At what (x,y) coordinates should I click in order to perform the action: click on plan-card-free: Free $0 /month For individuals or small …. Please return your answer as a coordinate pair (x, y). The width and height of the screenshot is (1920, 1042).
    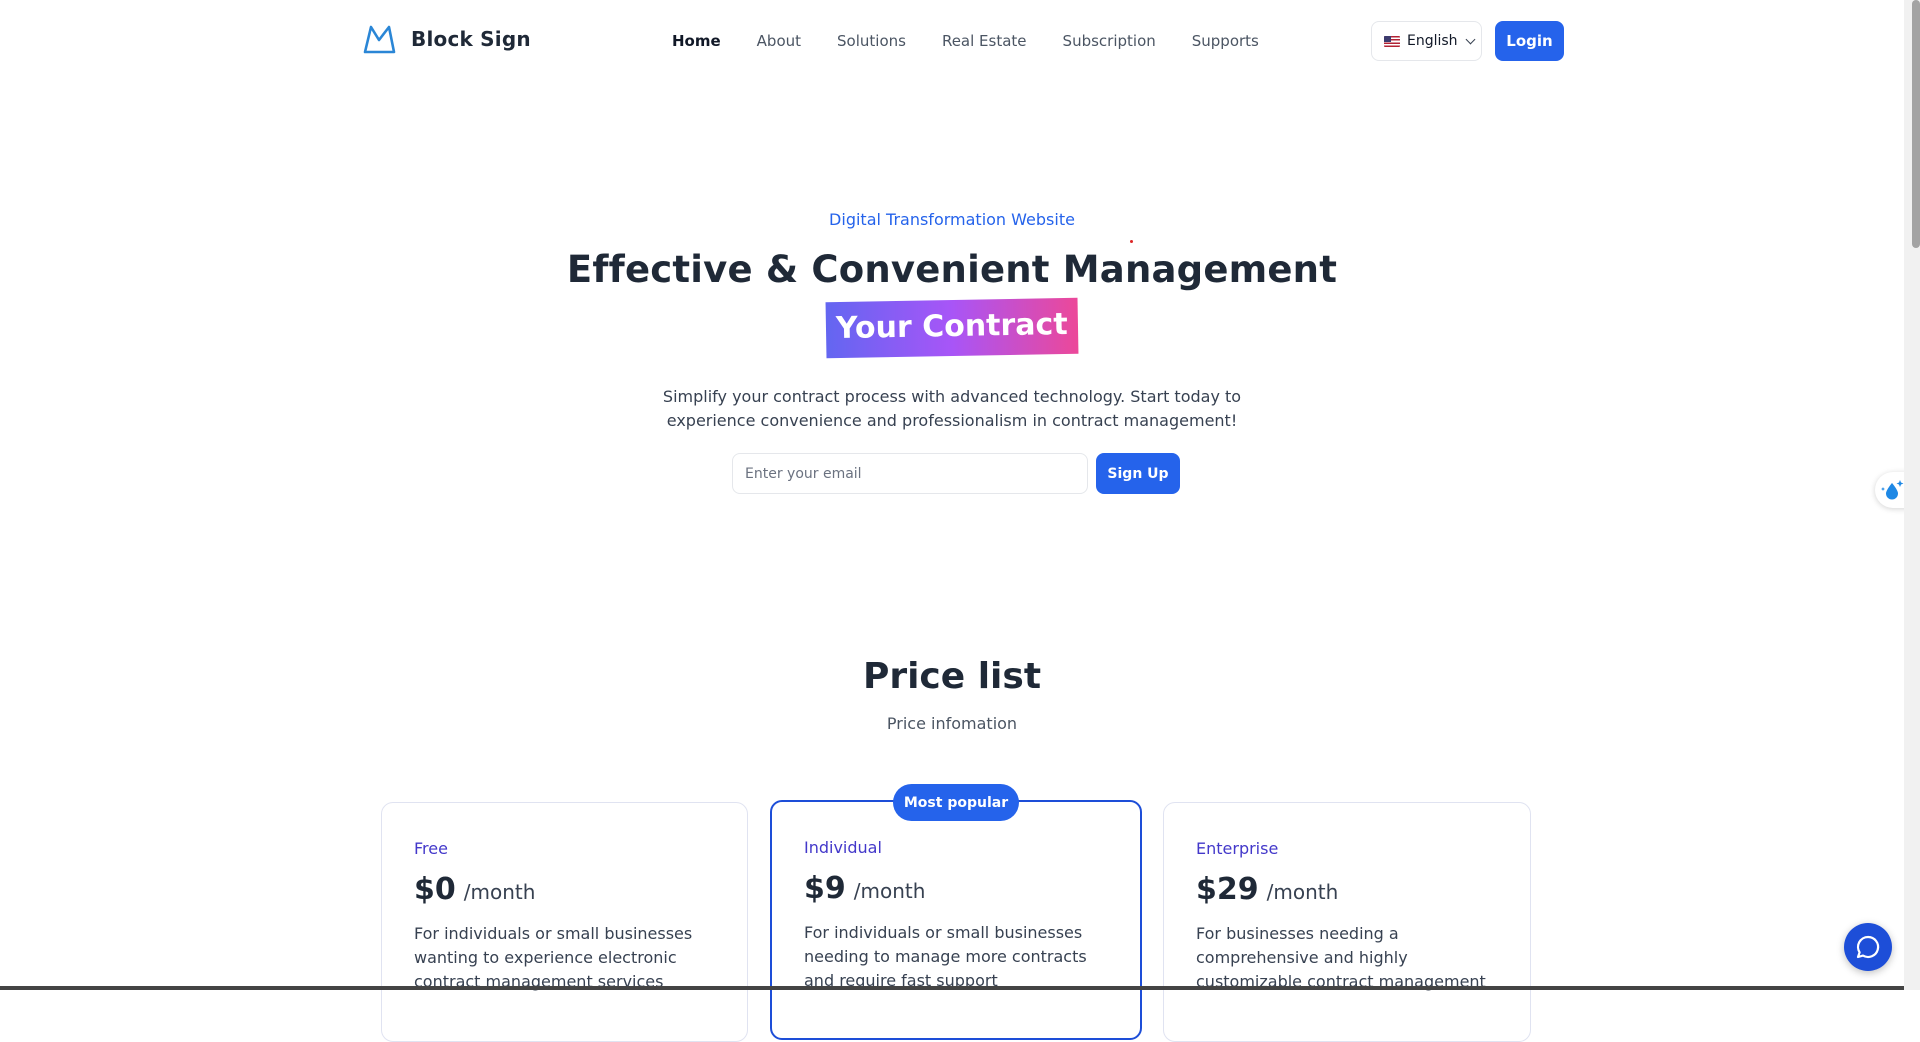
    Looking at the image, I should click on (564, 922).